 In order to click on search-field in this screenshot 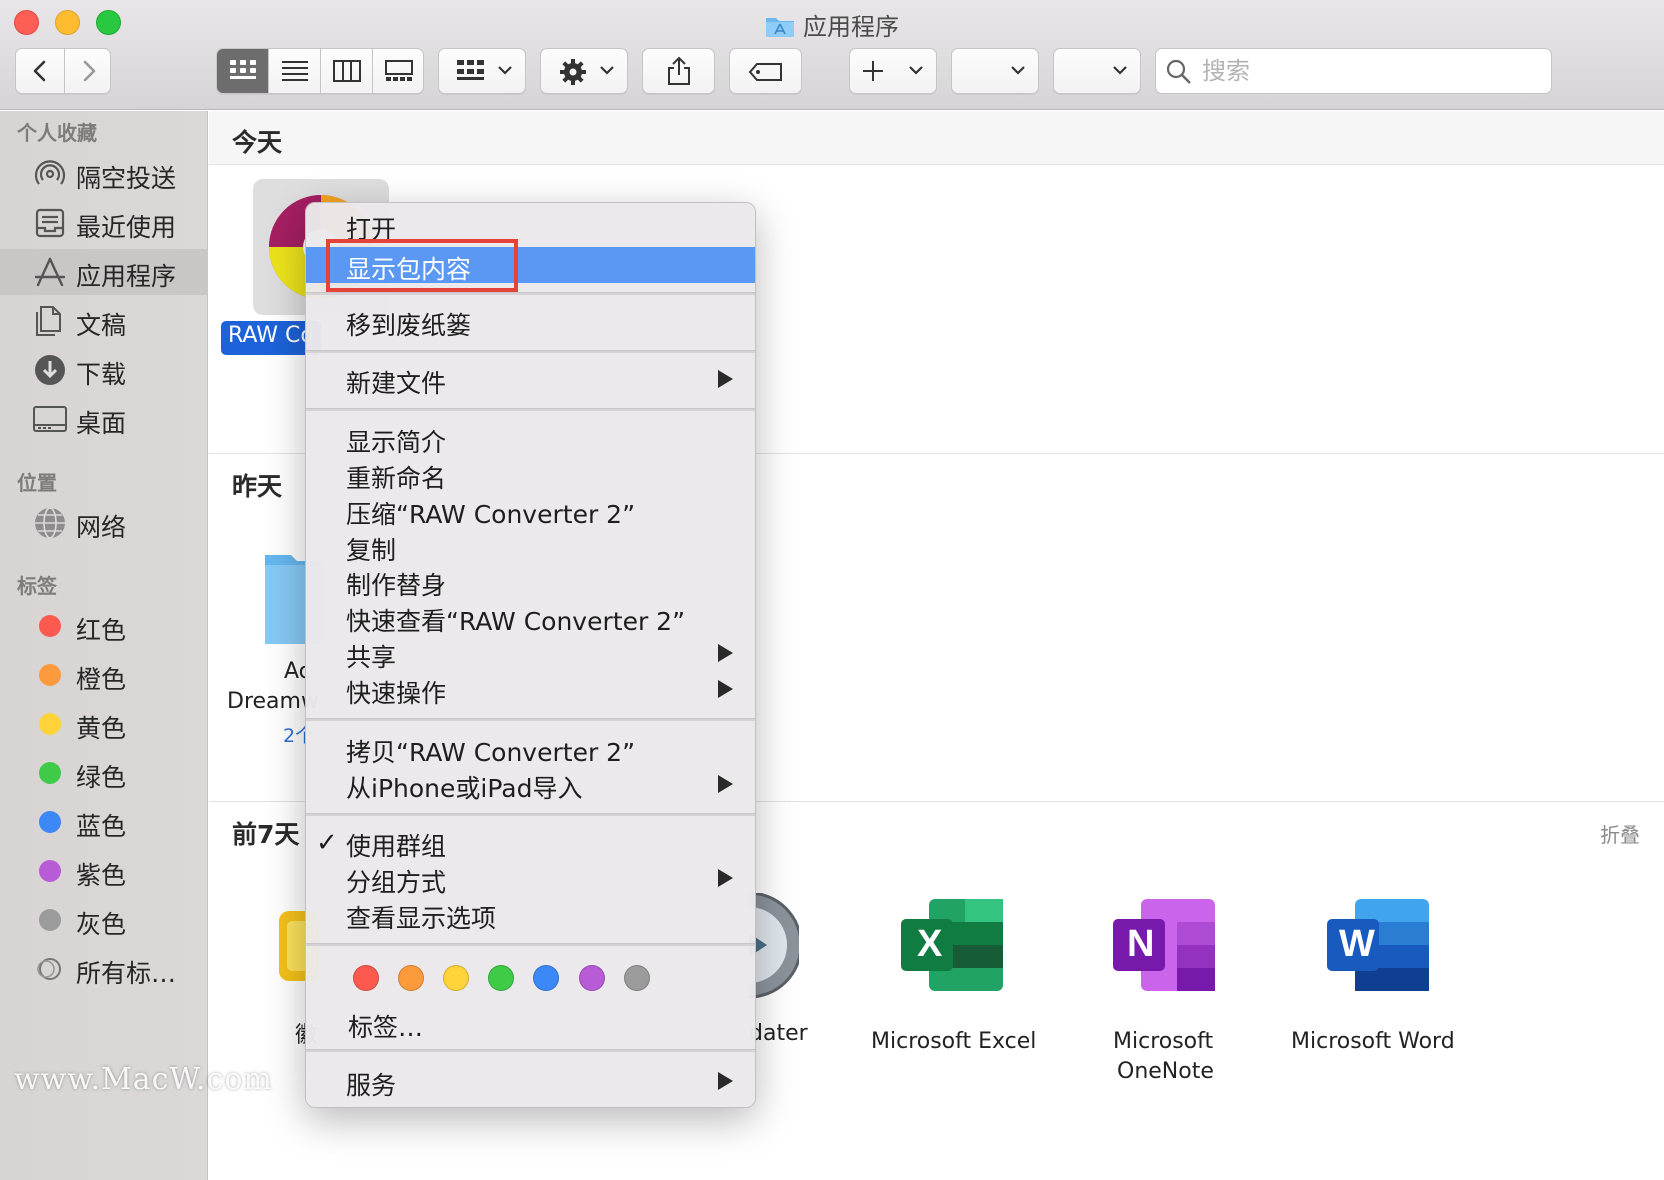, I will do `click(1353, 71)`.